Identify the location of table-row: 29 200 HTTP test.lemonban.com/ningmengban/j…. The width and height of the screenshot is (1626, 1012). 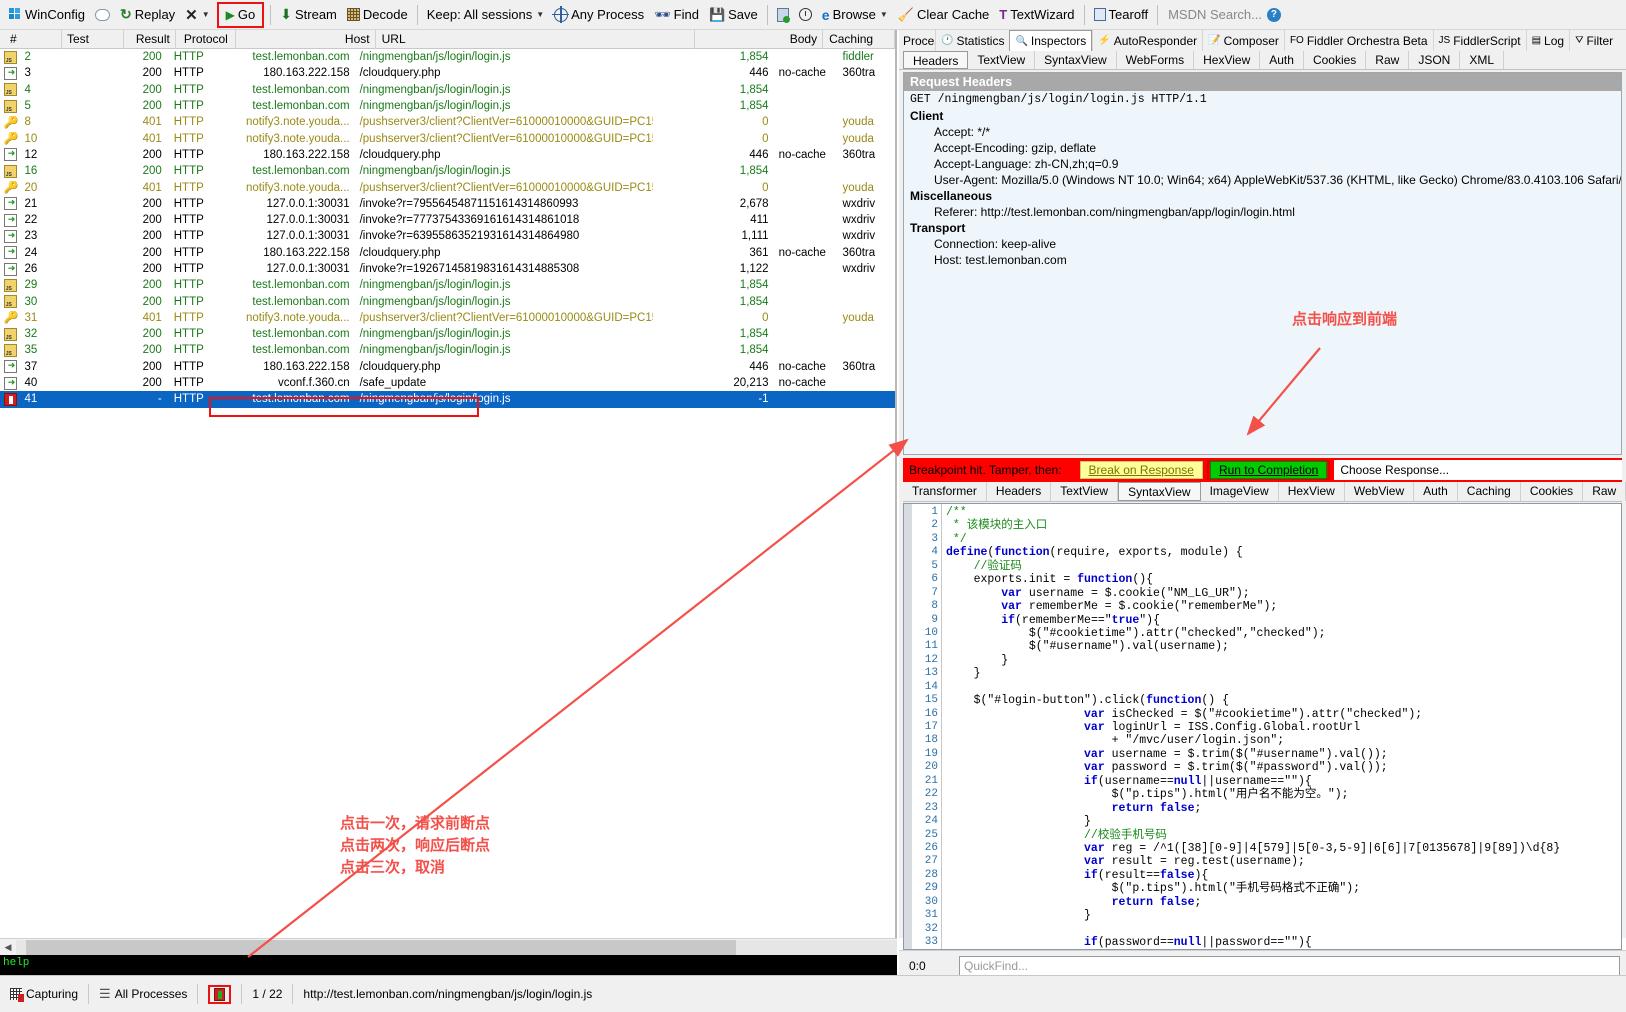
(447, 285).